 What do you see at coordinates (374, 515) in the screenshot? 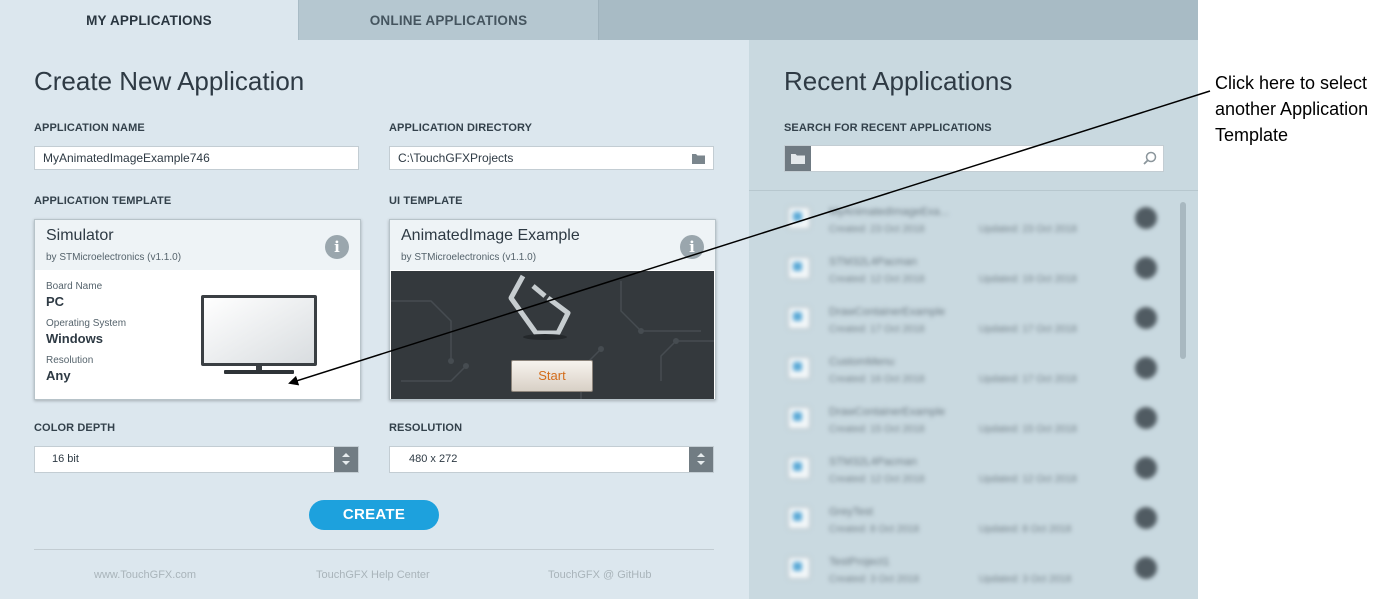
I see `create-button: CREATE` at bounding box center [374, 515].